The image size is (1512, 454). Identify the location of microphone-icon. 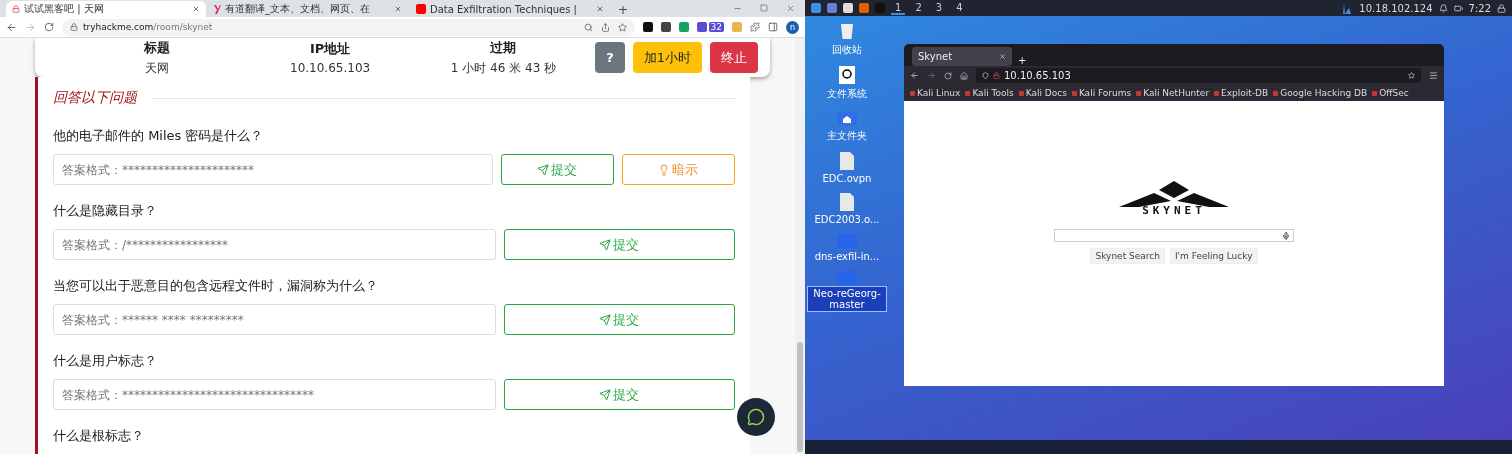
(1286, 235).